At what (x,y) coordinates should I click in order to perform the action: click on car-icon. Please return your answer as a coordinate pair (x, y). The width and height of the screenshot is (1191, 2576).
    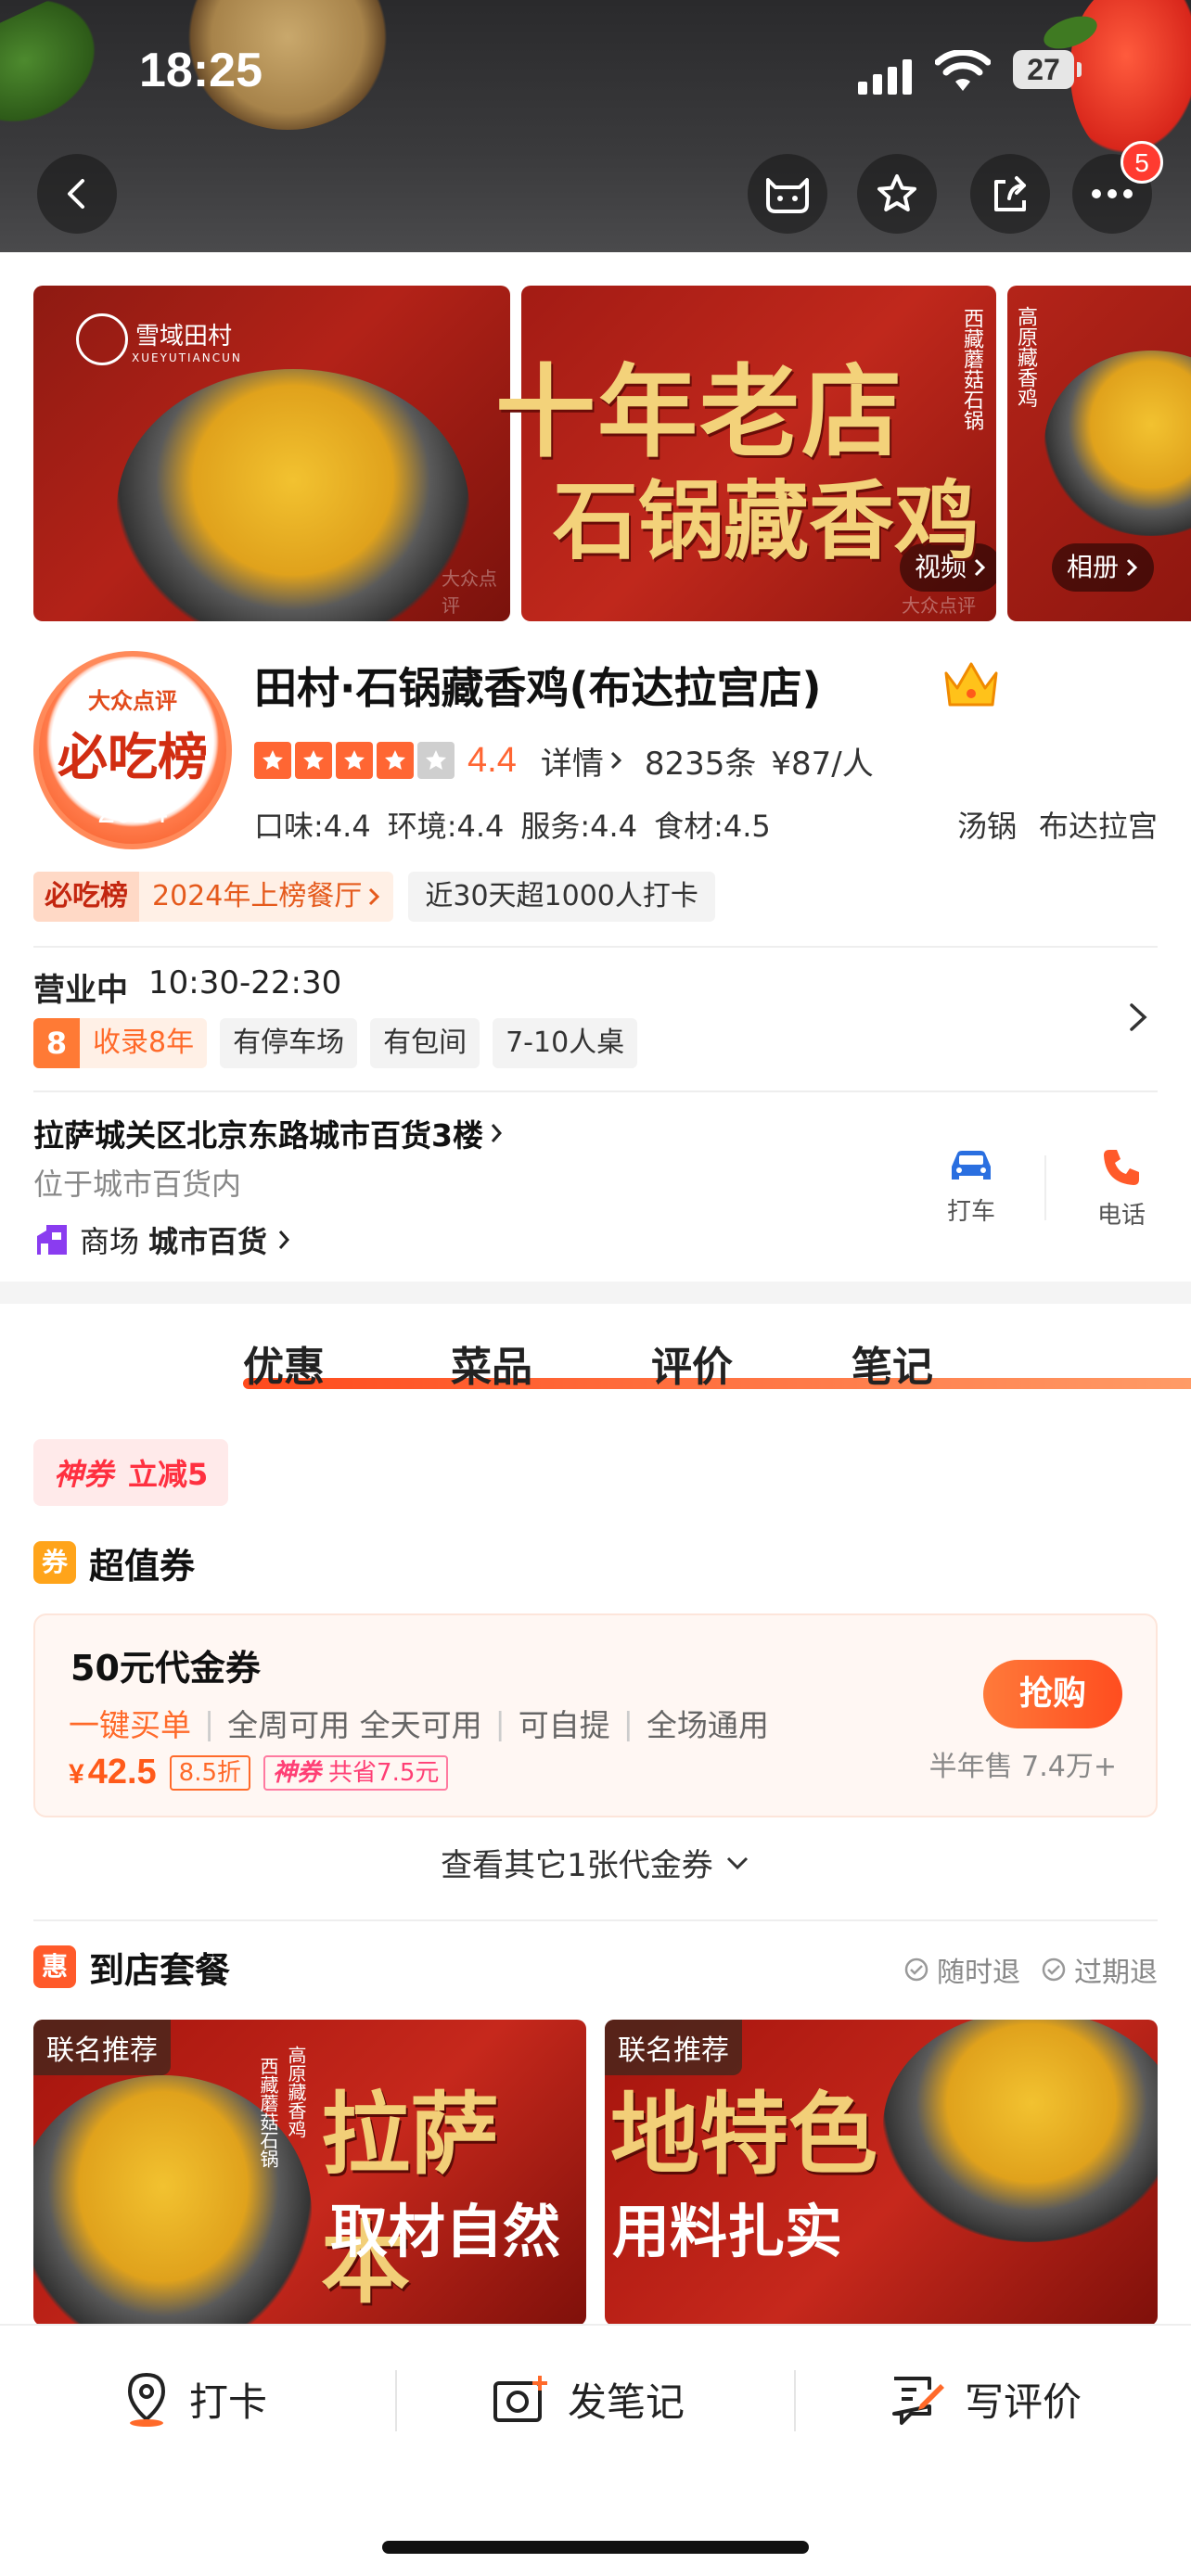
    Looking at the image, I should click on (971, 1165).